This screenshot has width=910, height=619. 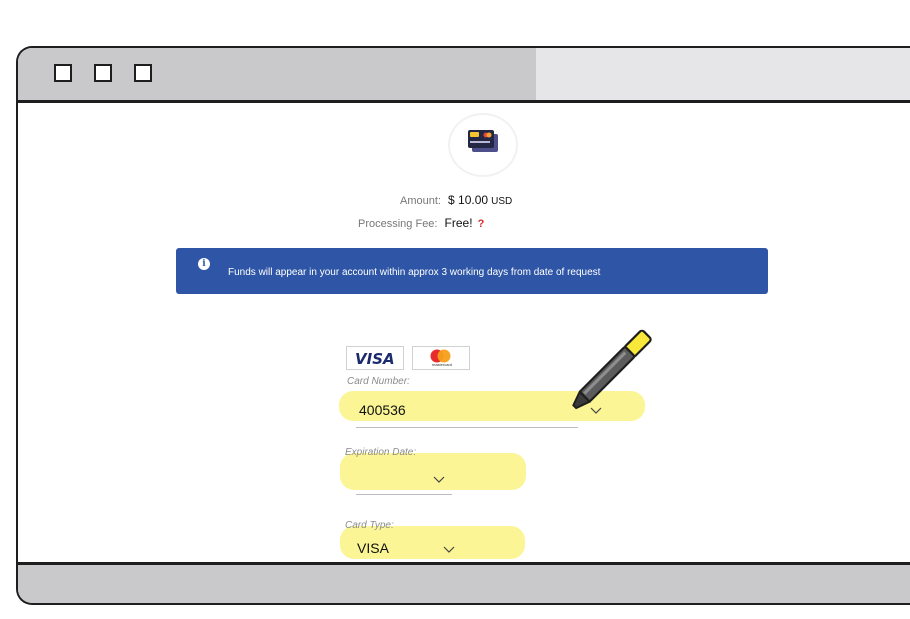 I want to click on mastercard-logo: mastercard, so click(x=441, y=358).